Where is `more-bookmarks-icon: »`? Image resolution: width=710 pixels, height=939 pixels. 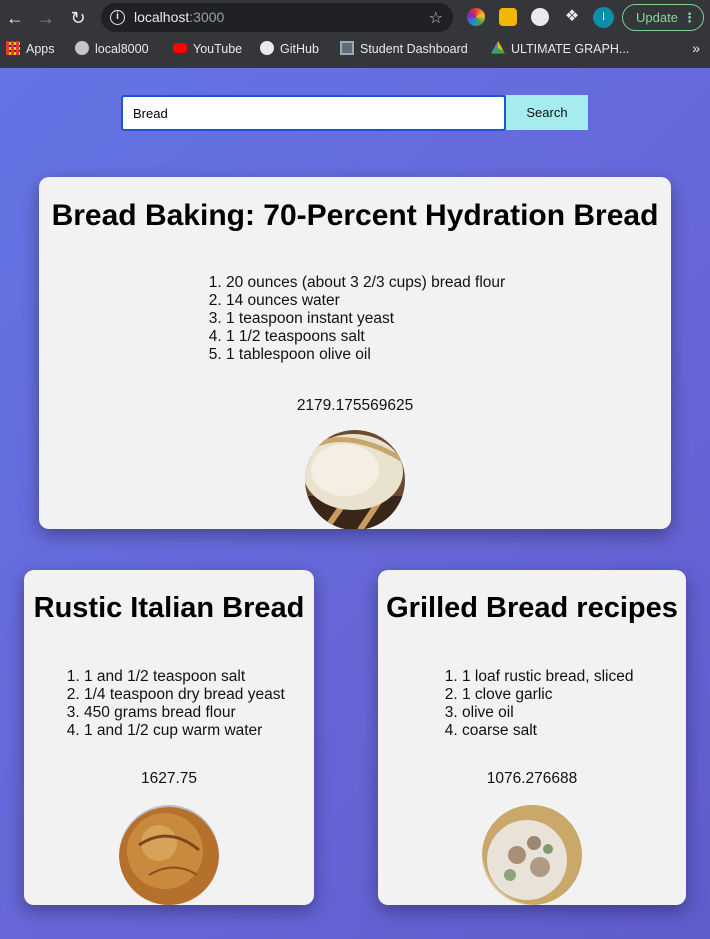
more-bookmarks-icon: » is located at coordinates (696, 48).